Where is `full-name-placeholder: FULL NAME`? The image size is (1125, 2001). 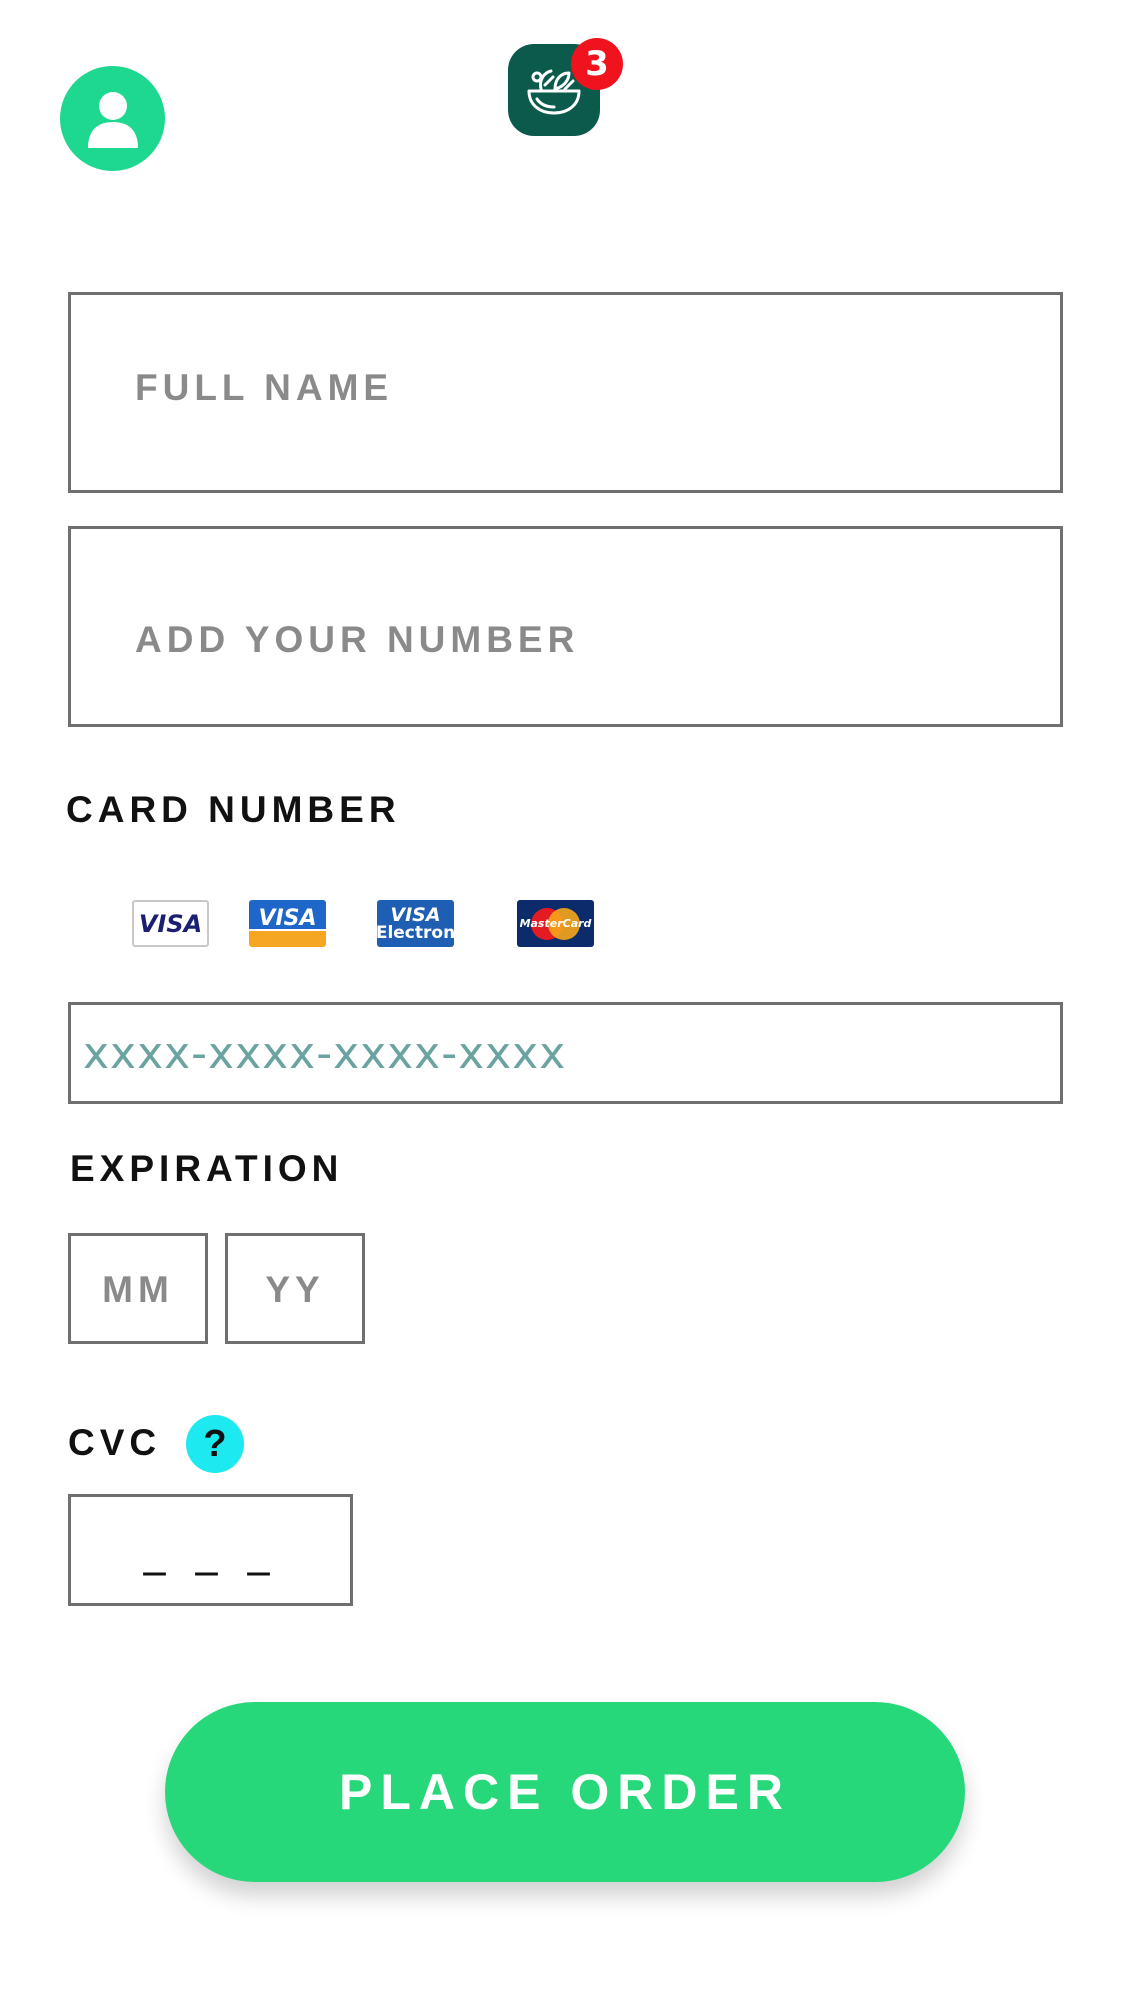 full-name-placeholder: FULL NAME is located at coordinates (264, 387).